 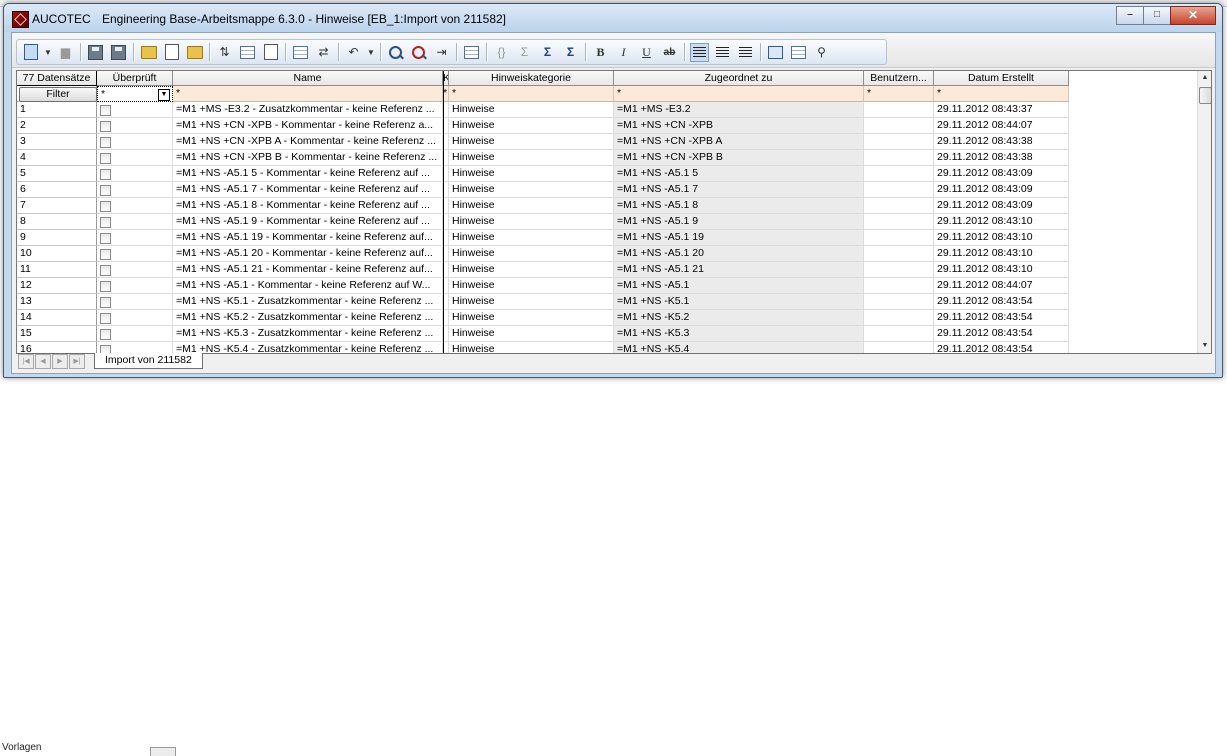 I want to click on assigned-cell: =M1 +NS +CN -XPB B, so click(x=739, y=158).